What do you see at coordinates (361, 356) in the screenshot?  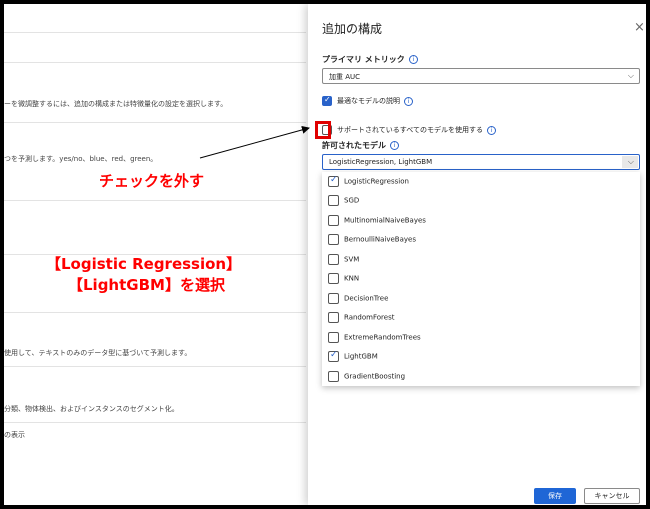 I see `model-name: LightGBM` at bounding box center [361, 356].